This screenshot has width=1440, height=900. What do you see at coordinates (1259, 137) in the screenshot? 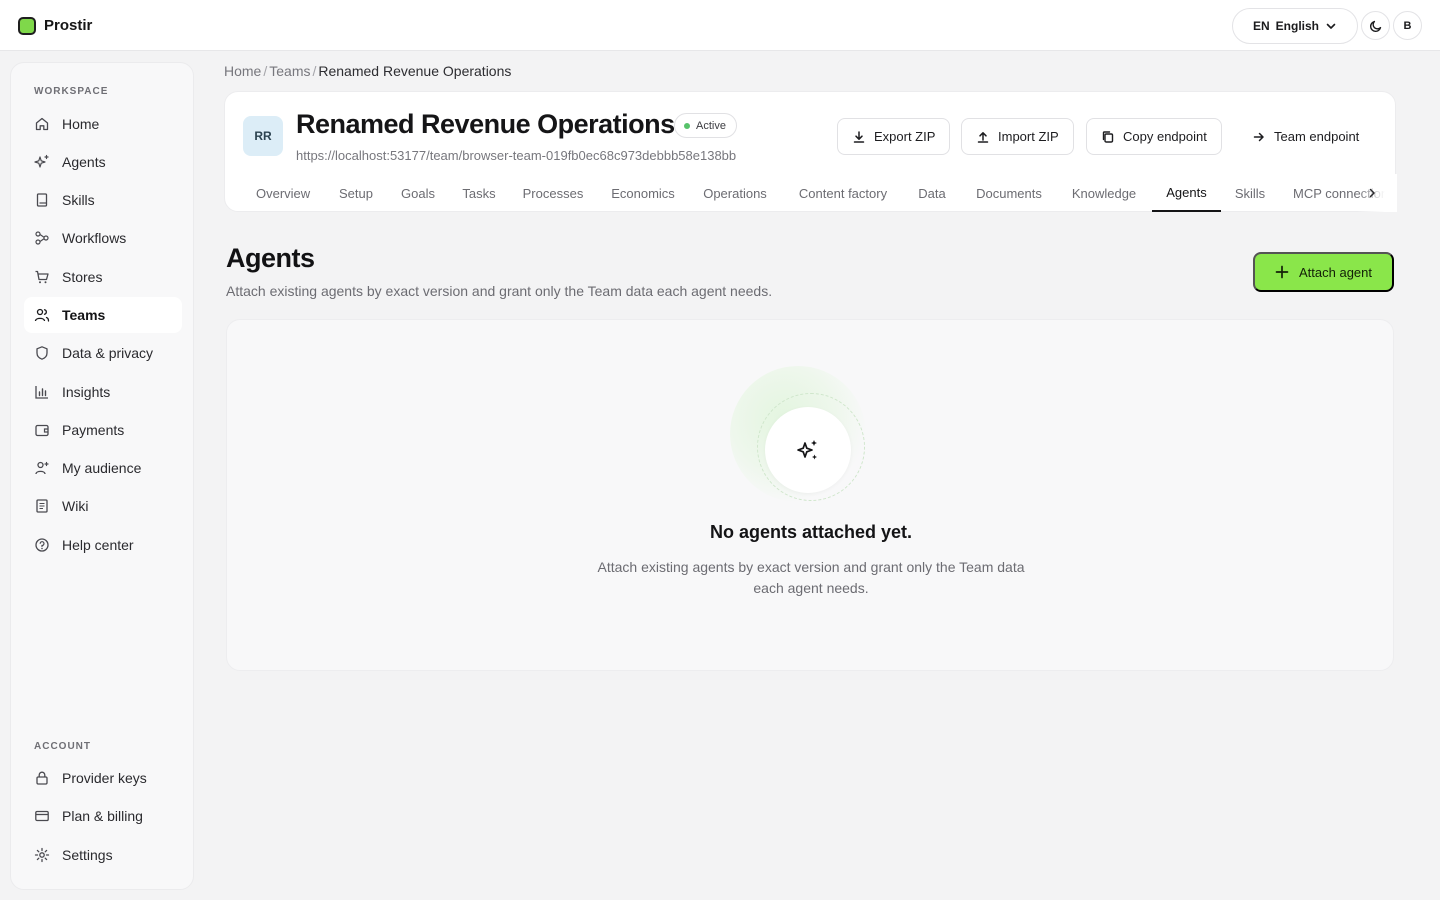
I see `arrow-right-icon` at bounding box center [1259, 137].